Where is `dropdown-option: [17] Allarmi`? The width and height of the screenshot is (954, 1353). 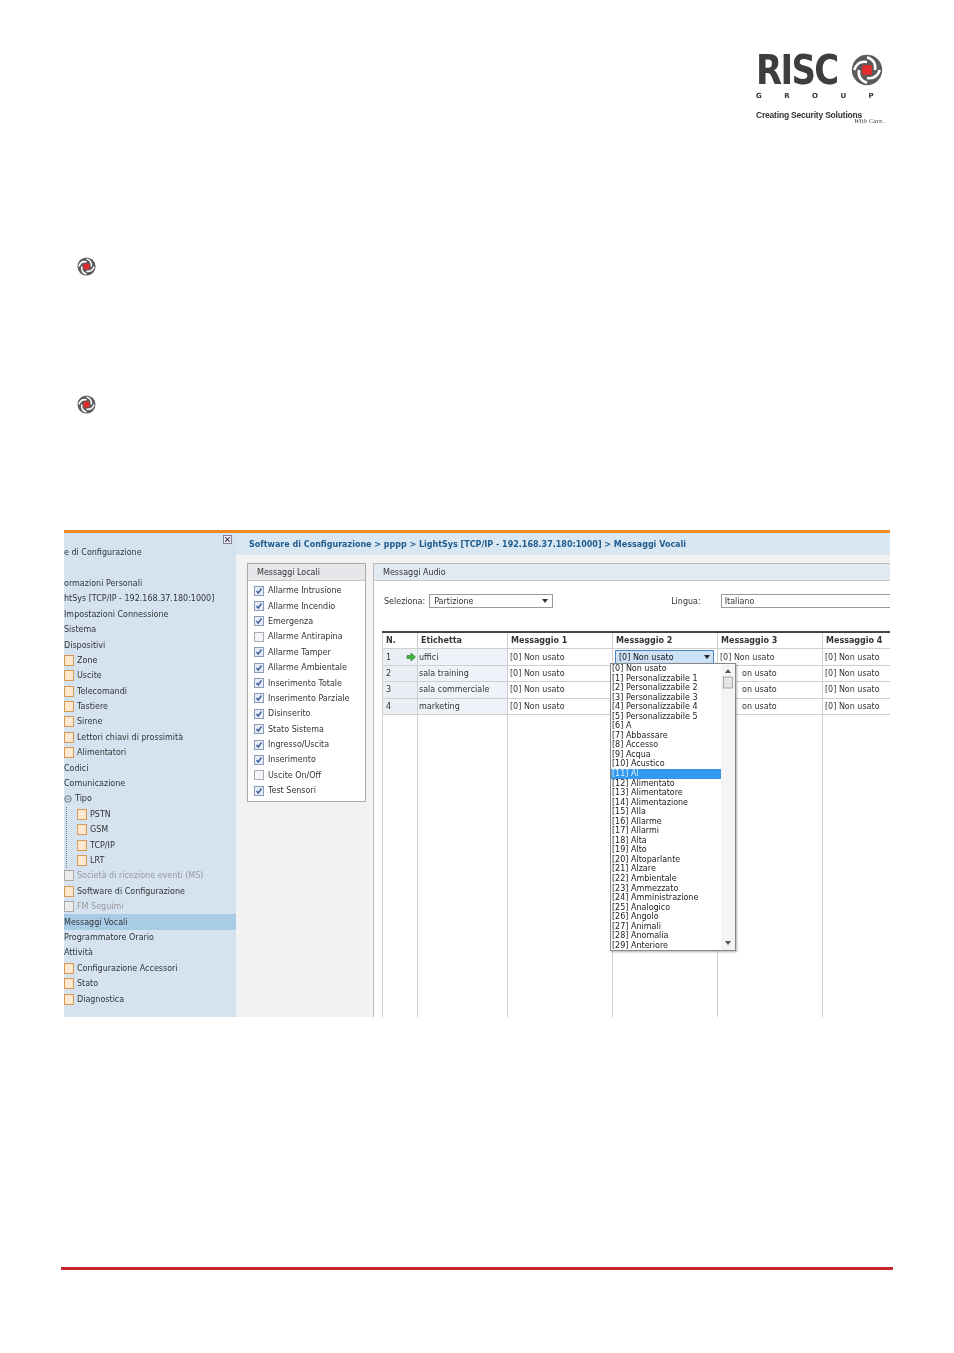
dropdown-option: [17] Allarmi is located at coordinates (666, 831).